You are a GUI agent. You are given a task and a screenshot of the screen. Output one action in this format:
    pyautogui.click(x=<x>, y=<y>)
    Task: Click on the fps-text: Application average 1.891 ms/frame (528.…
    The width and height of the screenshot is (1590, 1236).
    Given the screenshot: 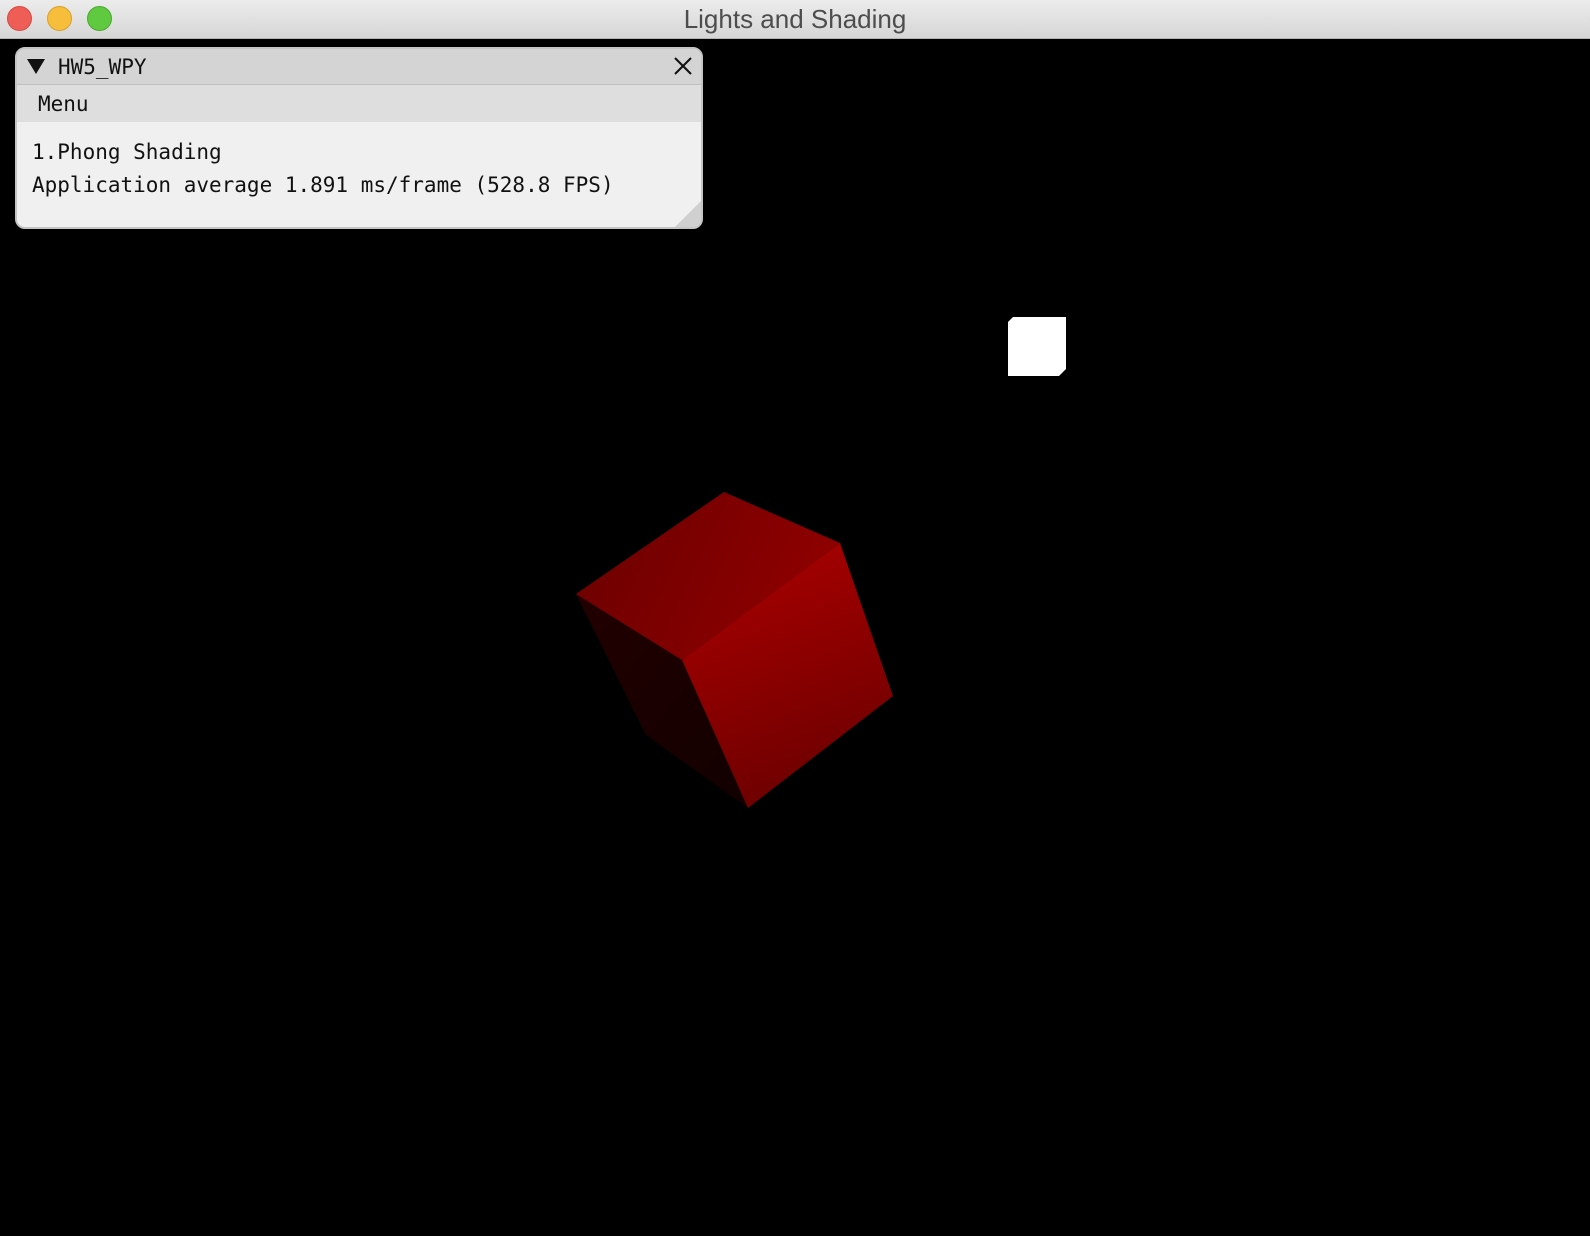 What is the action you would take?
    pyautogui.click(x=323, y=185)
    